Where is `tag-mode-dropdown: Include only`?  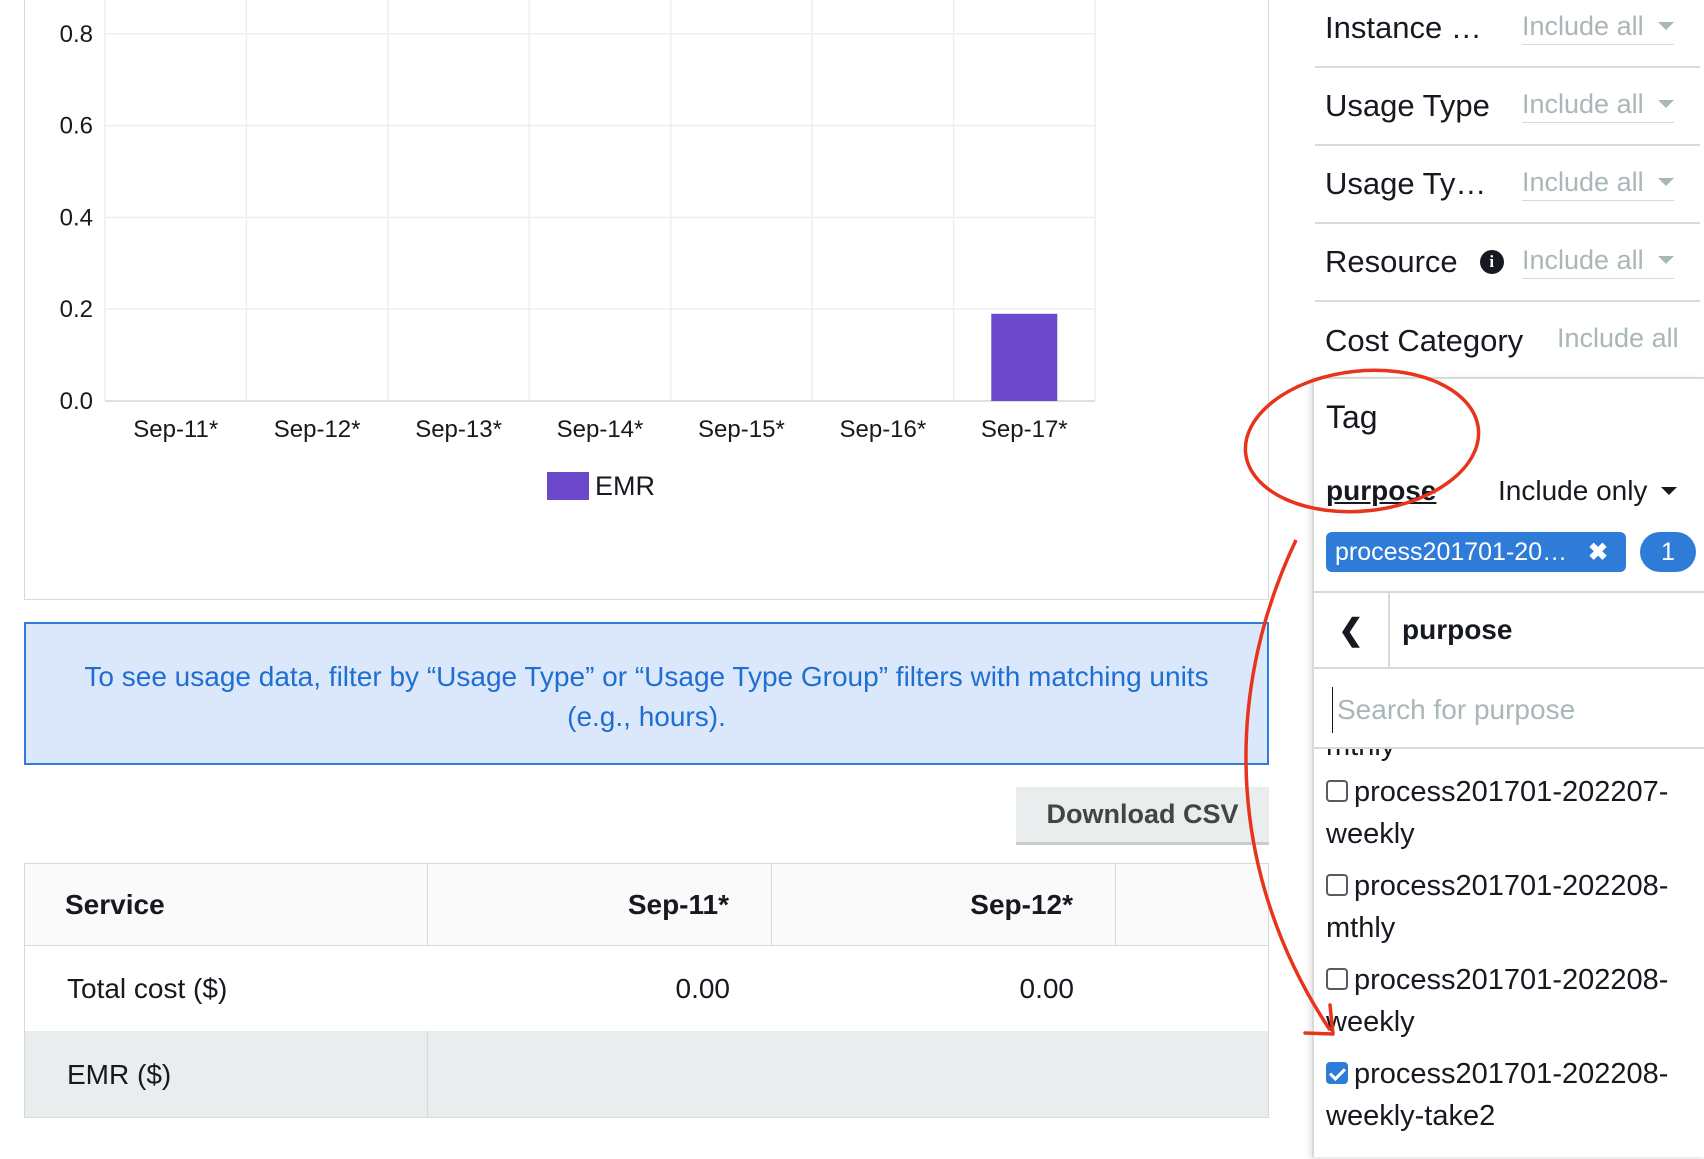
tag-mode-dropdown: Include only is located at coordinates (1588, 491).